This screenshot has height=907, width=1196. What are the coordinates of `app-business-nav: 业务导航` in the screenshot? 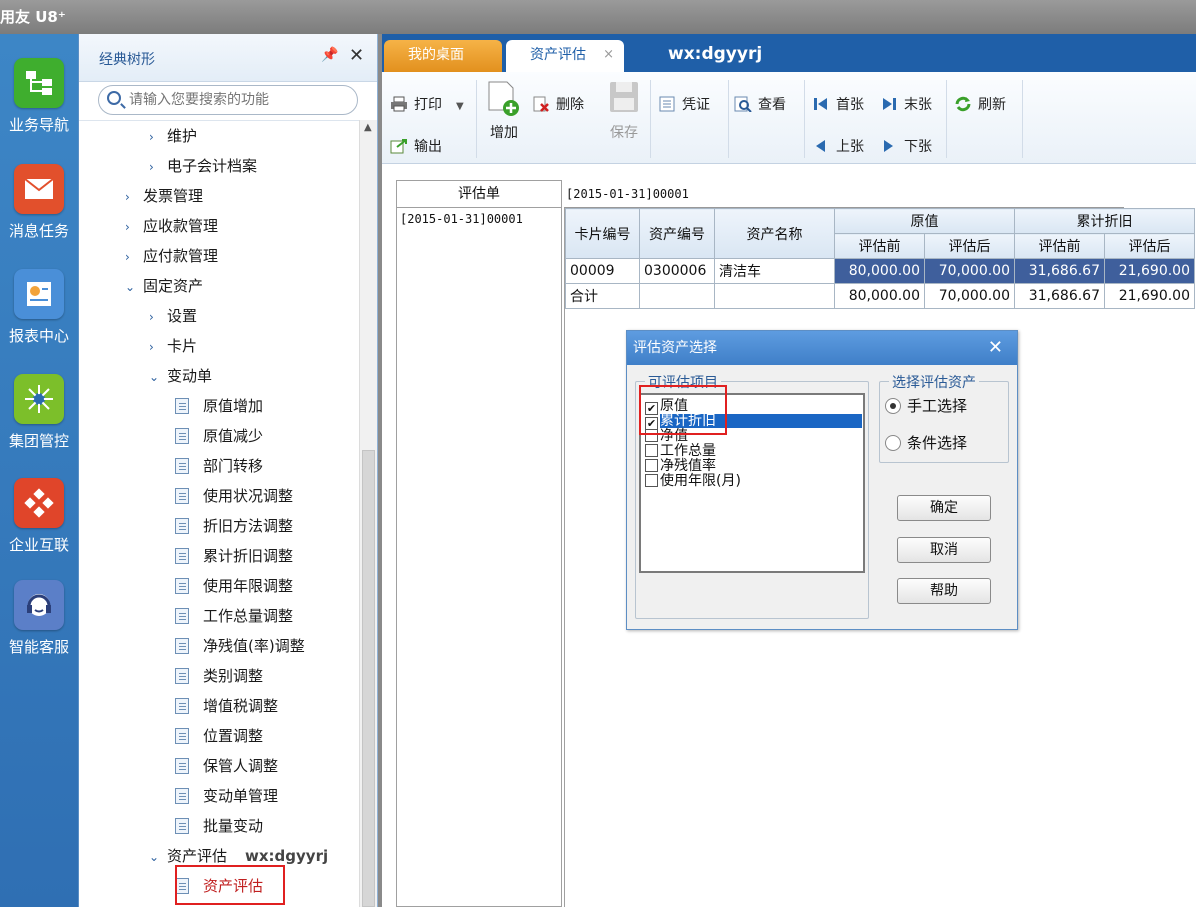 It's located at (39, 96).